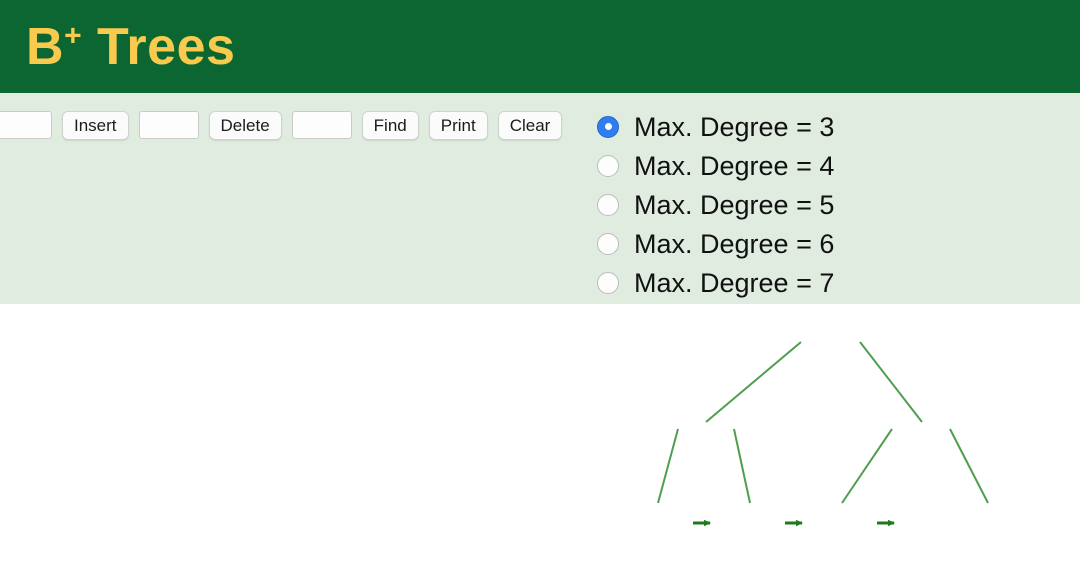 Image resolution: width=1080 pixels, height=574 pixels. What do you see at coordinates (734, 165) in the screenshot?
I see `radio-label-degree-4: Max. Degree = 4` at bounding box center [734, 165].